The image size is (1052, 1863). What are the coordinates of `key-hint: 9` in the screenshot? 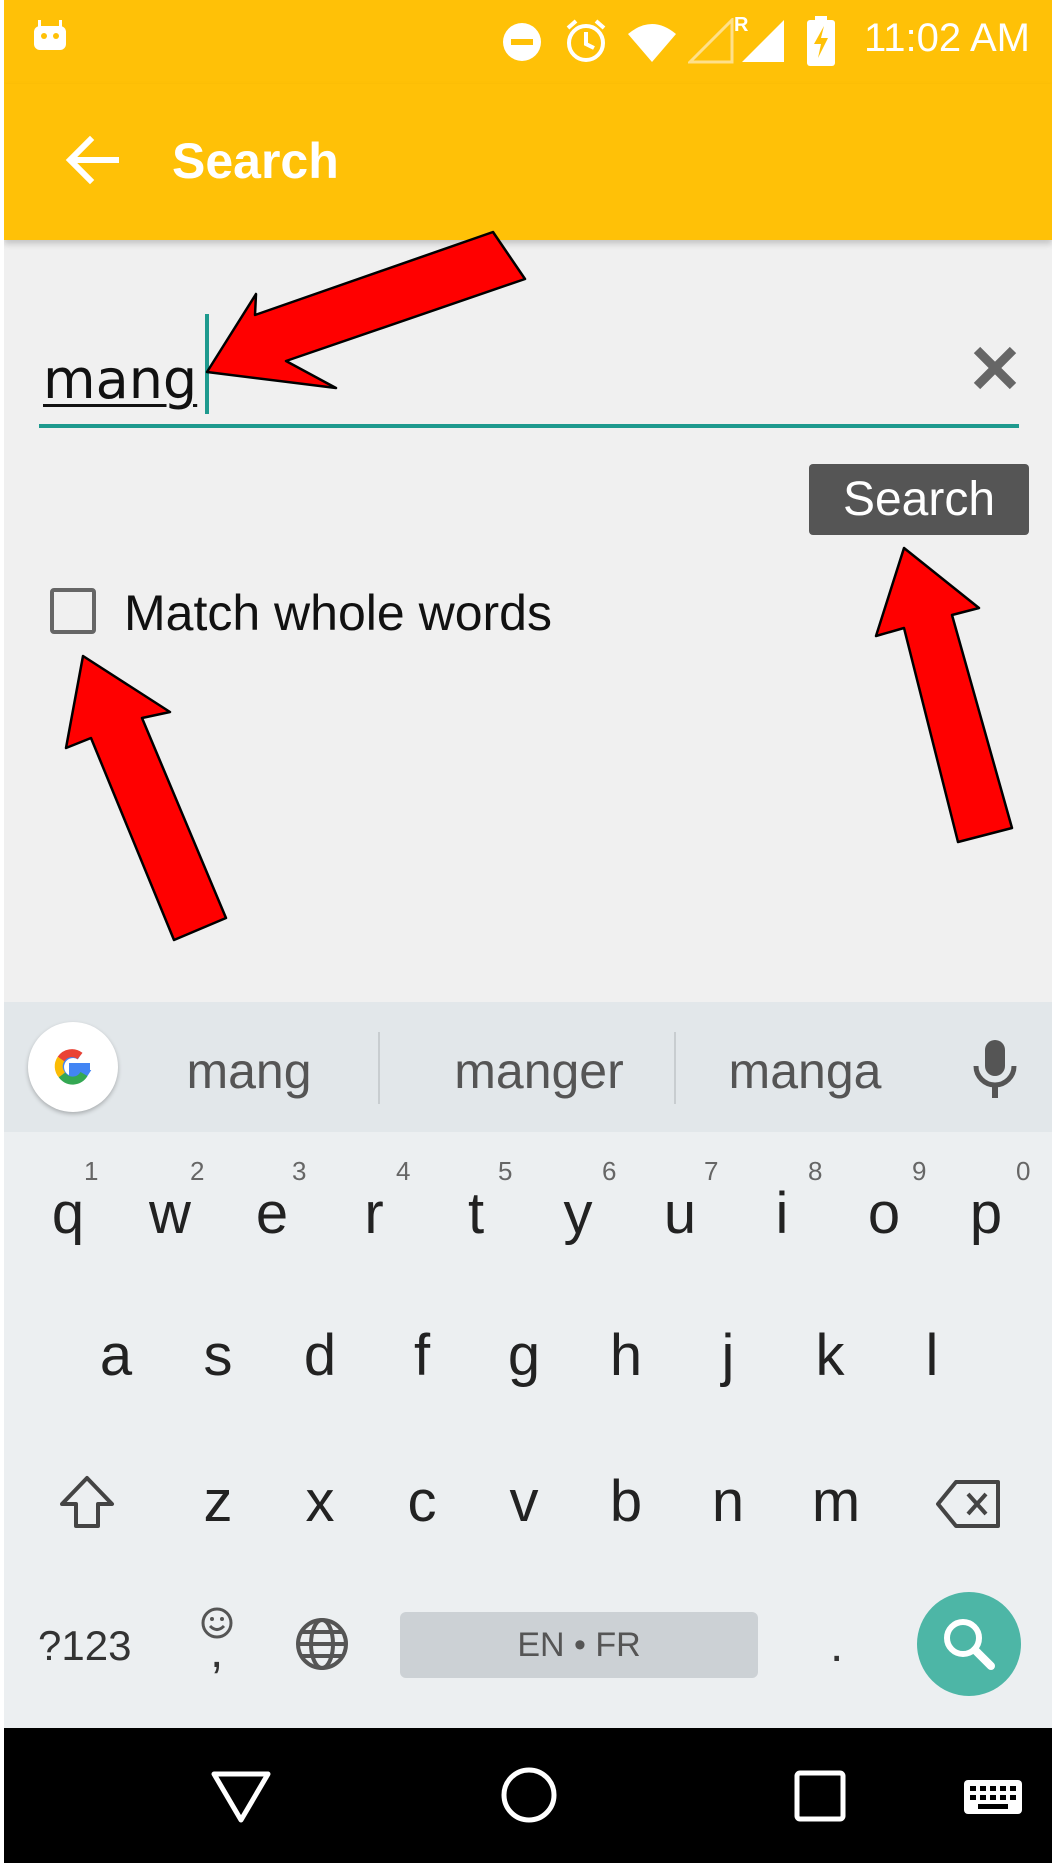 It's located at (919, 1171).